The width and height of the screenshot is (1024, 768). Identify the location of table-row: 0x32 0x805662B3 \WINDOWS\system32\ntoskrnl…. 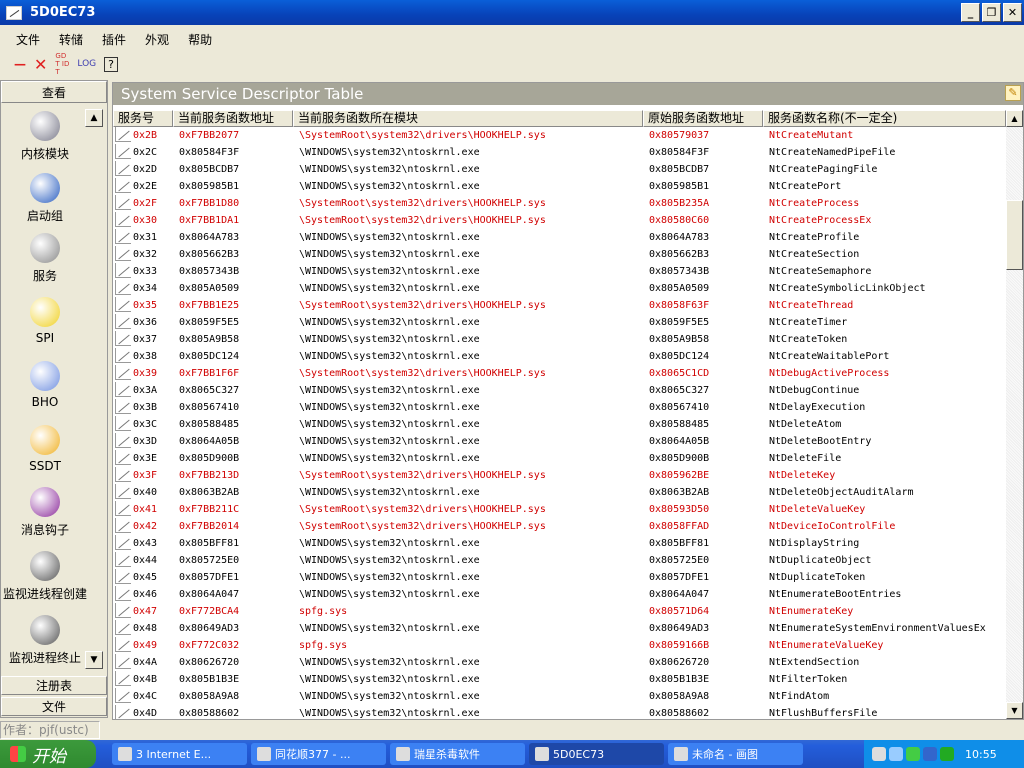
(559, 254).